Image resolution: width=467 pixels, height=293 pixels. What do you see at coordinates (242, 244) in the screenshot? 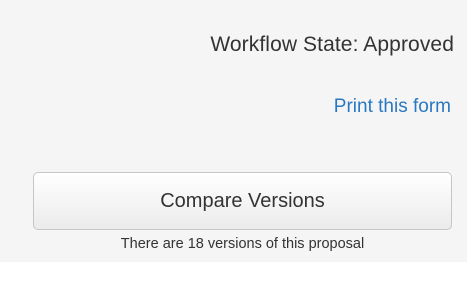
I see `versions-count-note: There are 18 versions of this proposal` at bounding box center [242, 244].